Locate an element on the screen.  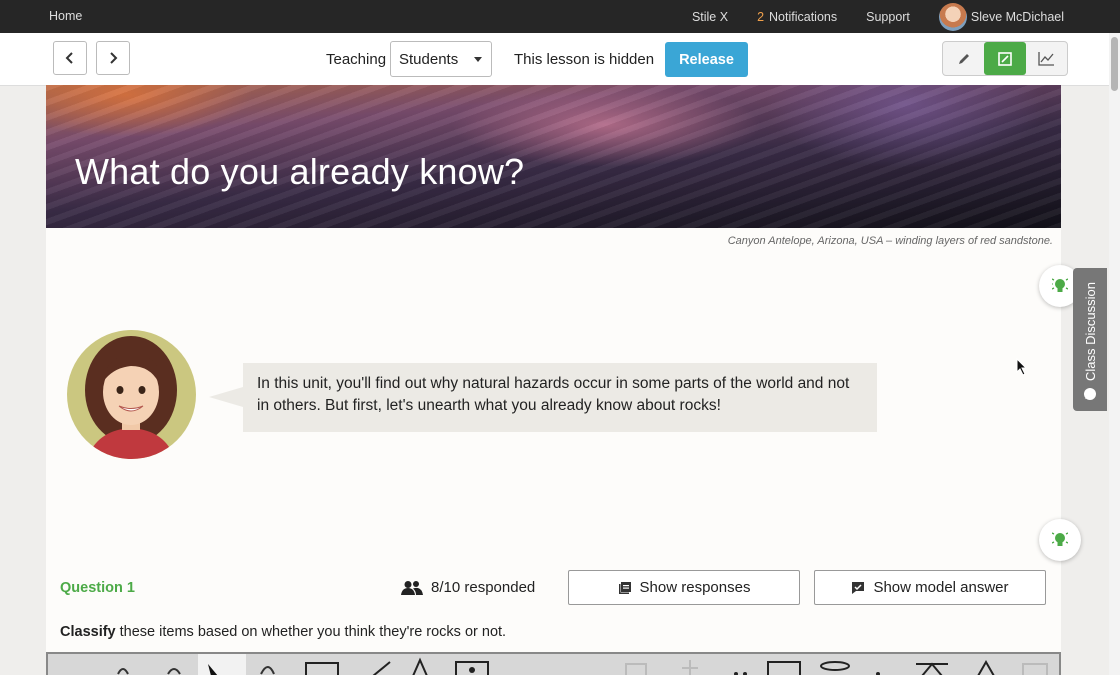
support-link: Support is located at coordinates (888, 17).